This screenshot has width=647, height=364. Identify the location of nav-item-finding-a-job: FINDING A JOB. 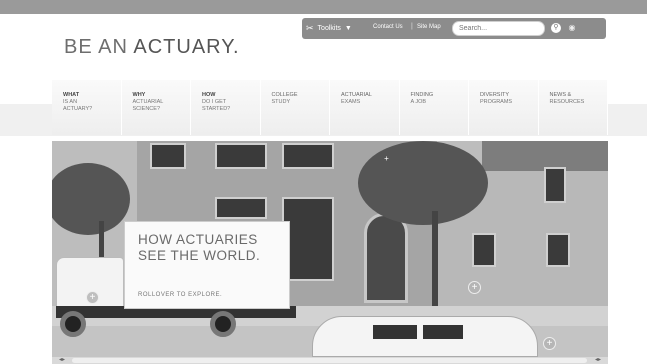
(434, 107).